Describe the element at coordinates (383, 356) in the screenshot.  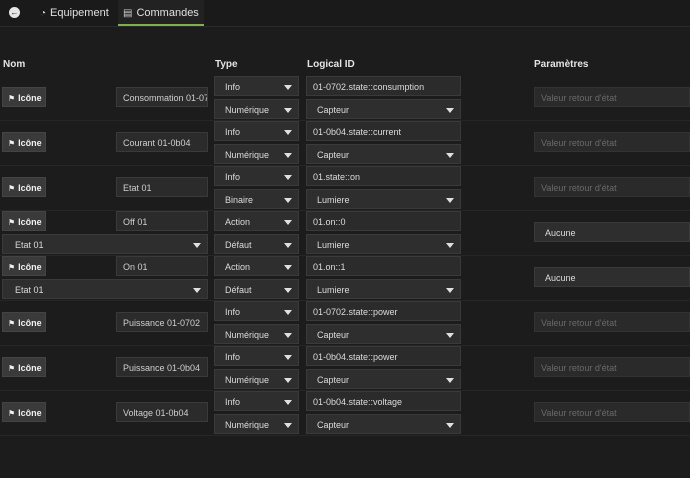
I see `logical-id-input: 01-0b04.state::power` at that location.